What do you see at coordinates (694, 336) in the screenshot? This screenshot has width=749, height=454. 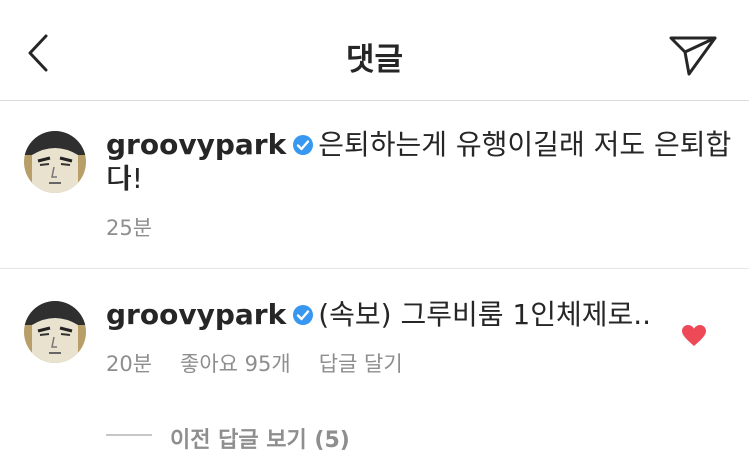 I see `heart-icon` at bounding box center [694, 336].